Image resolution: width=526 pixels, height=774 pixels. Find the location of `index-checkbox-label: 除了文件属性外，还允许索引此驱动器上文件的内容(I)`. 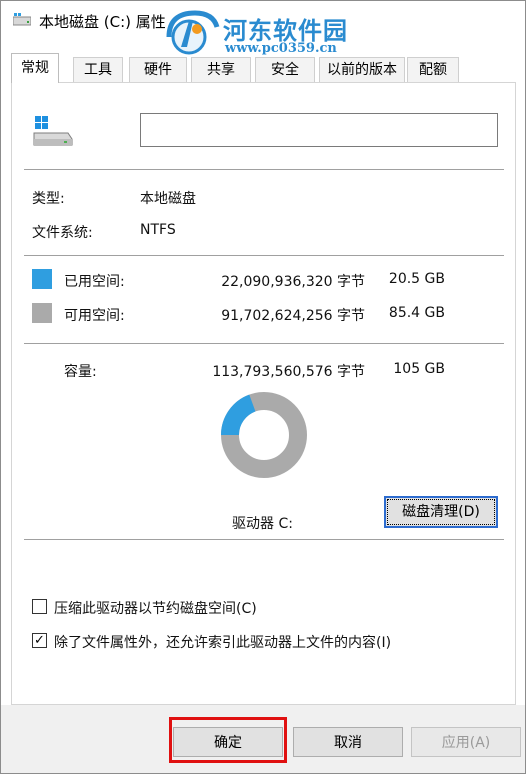

index-checkbox-label: 除了文件属性外，还允许索引此驱动器上文件的内容(I) is located at coordinates (223, 643).